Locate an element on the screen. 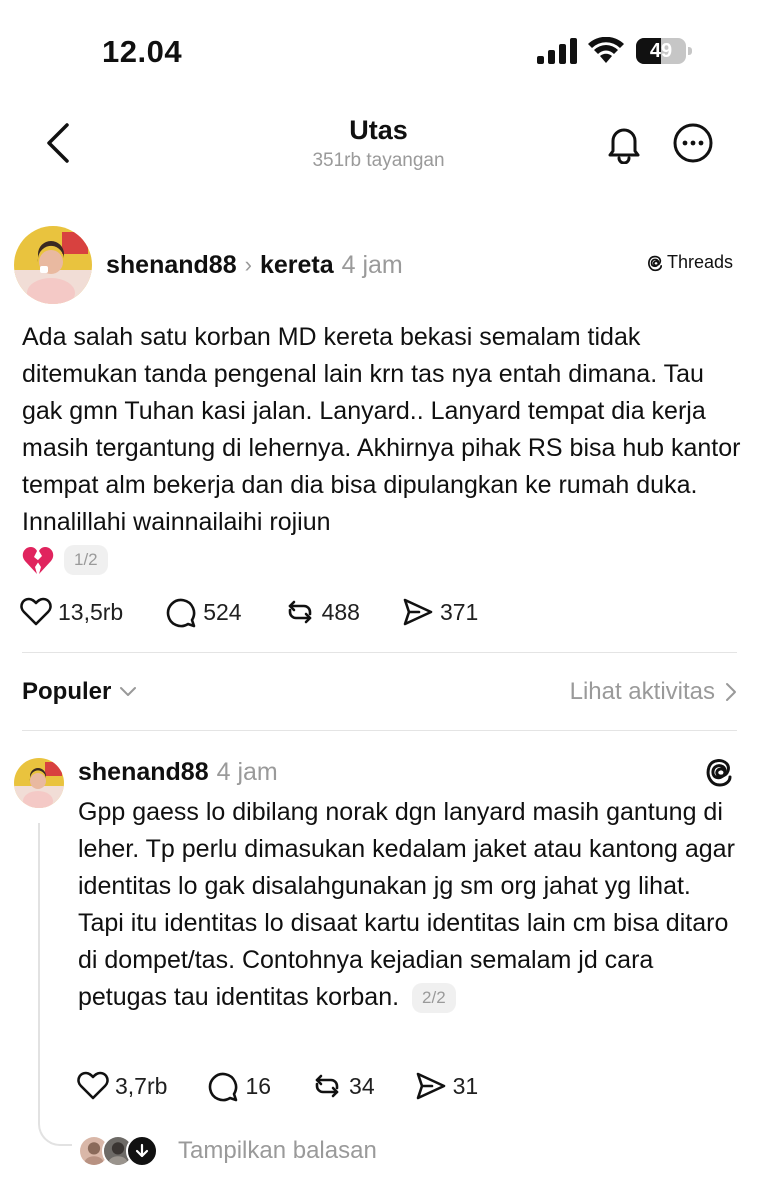 This screenshot has width=757, height=1199. post-meta: shenand88 › kereta 4 jam is located at coordinates (254, 265).